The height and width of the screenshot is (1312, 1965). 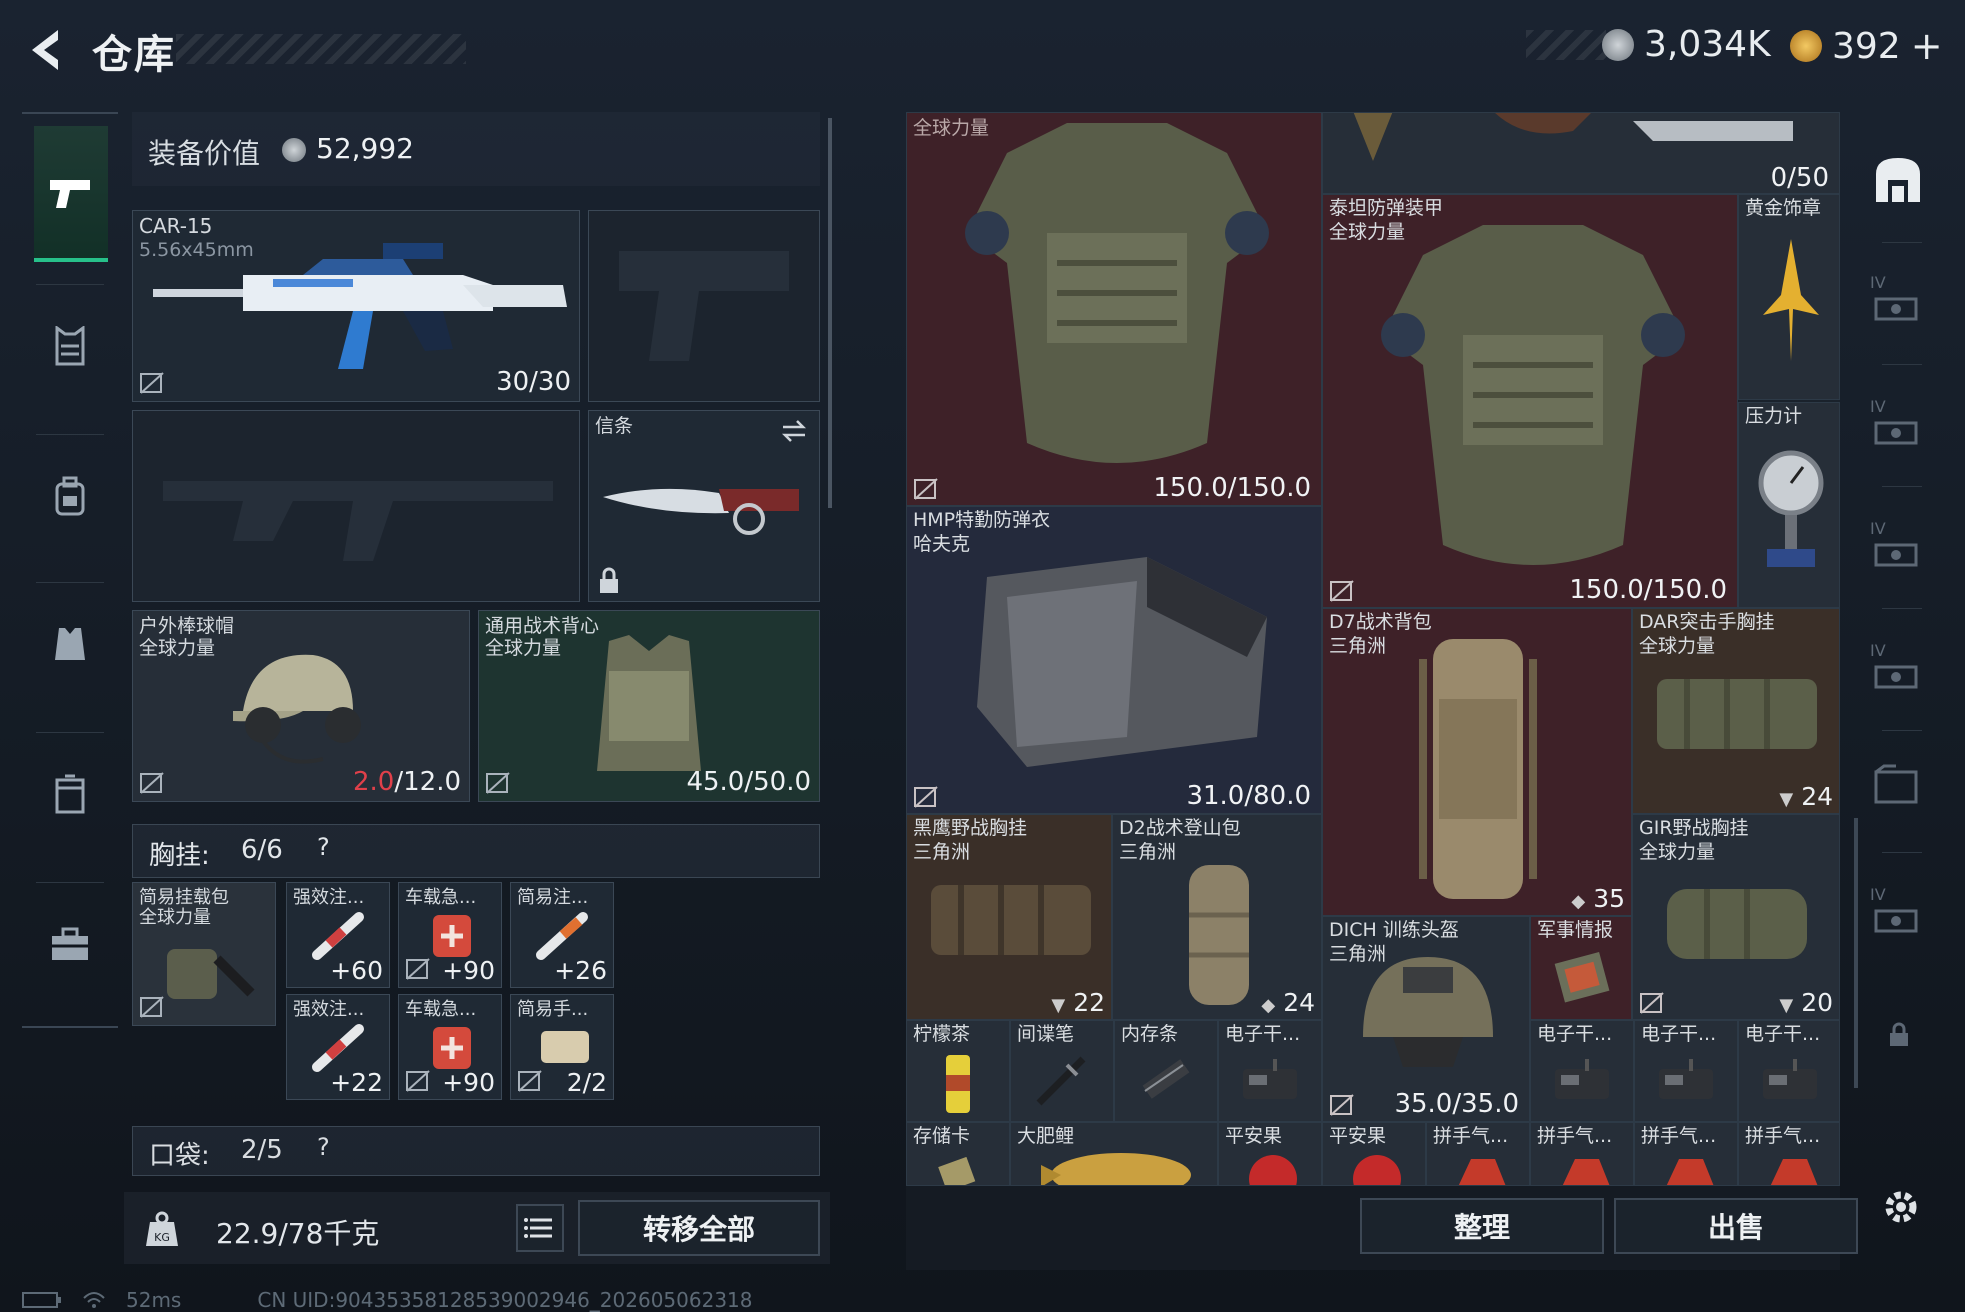 What do you see at coordinates (1902, 298) in the screenshot?
I see `stash-tab-2: IV` at bounding box center [1902, 298].